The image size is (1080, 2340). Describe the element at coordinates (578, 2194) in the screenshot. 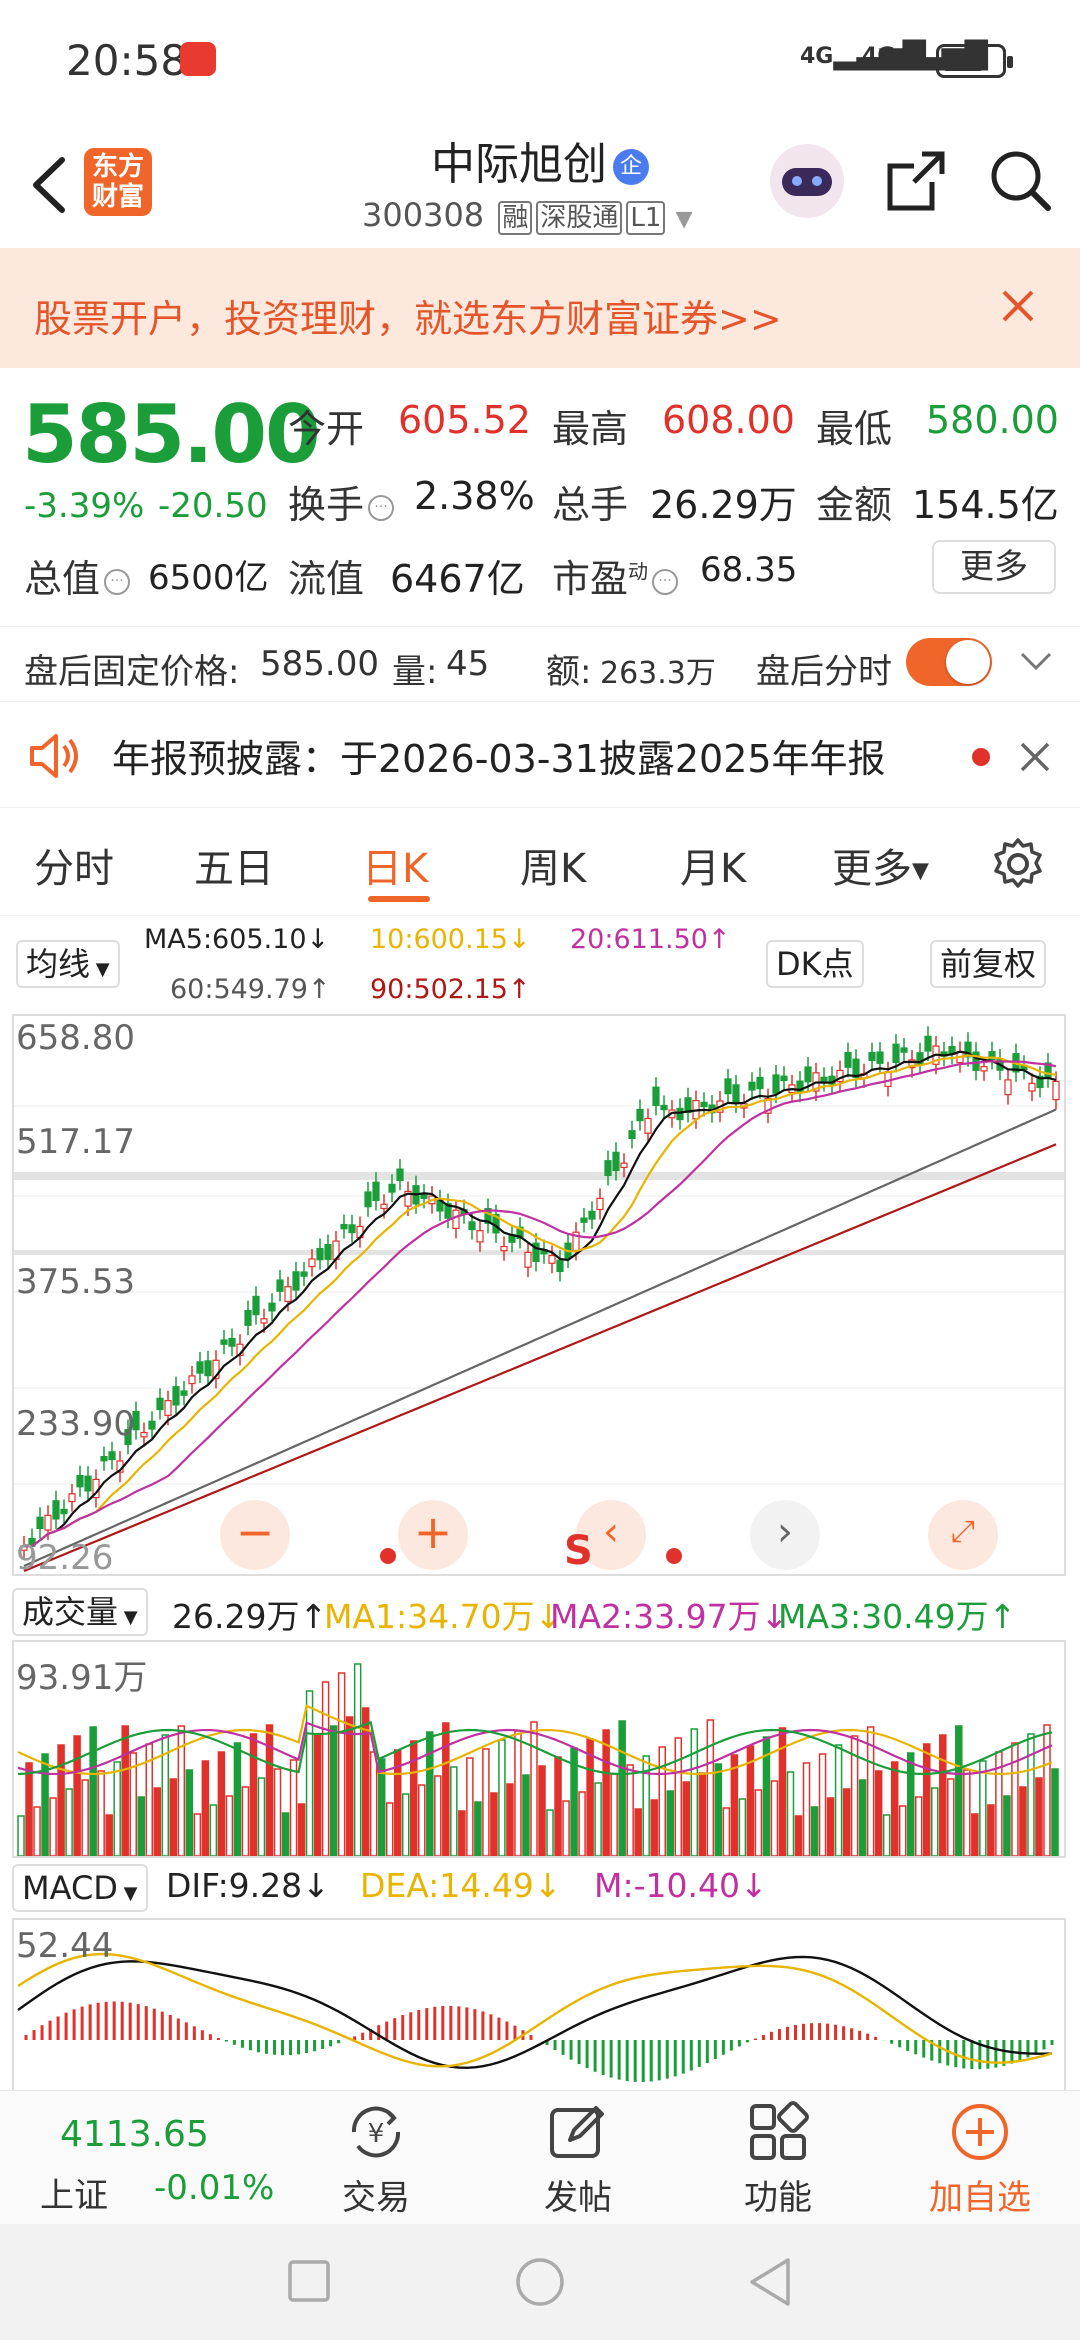

I see `post-label: 发帖` at that location.